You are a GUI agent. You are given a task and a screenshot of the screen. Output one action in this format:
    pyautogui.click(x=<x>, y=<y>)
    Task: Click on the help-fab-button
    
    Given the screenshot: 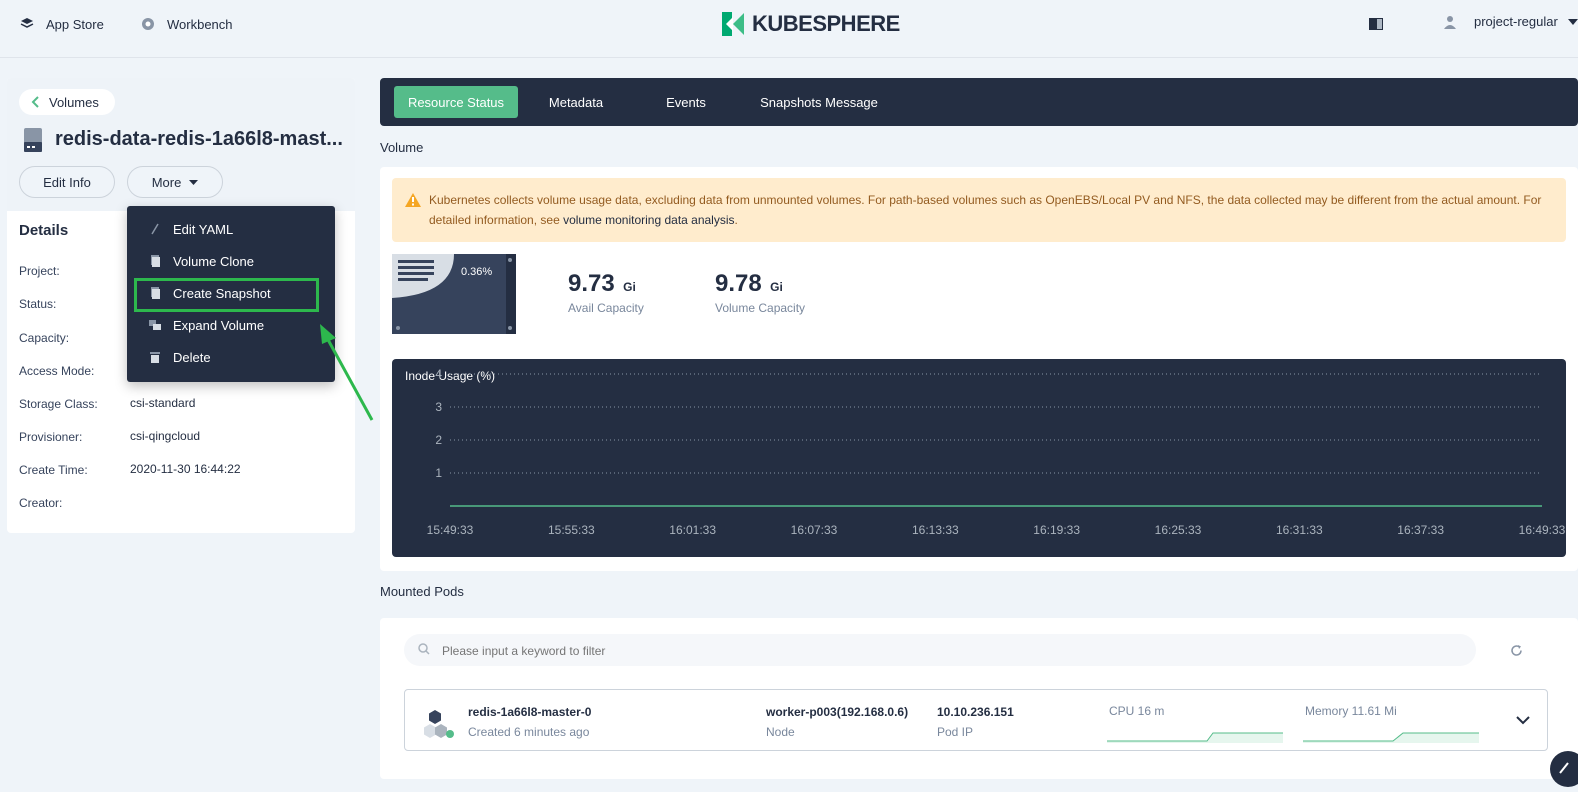 What is the action you would take?
    pyautogui.click(x=1564, y=769)
    